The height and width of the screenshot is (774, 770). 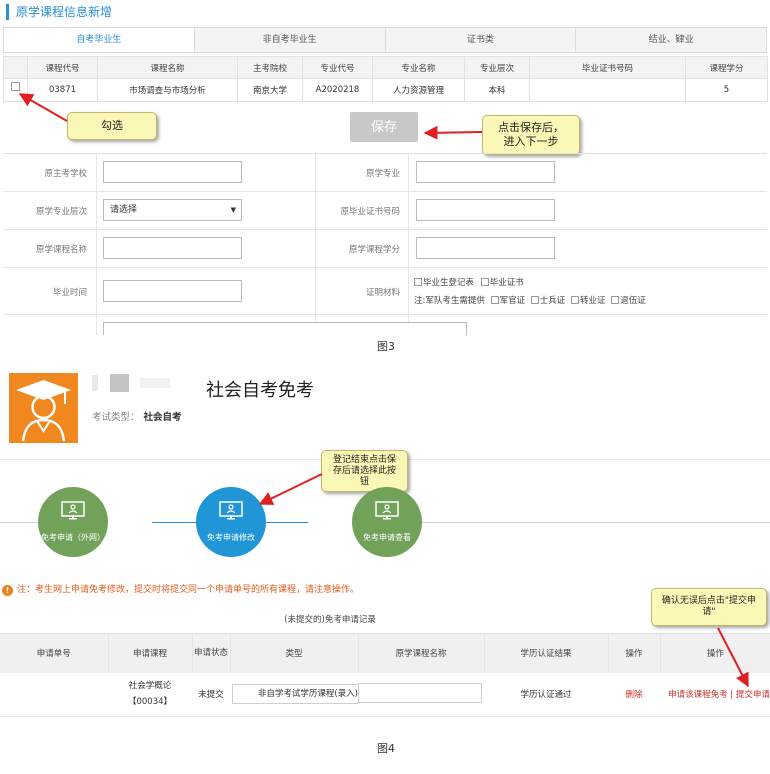 I want to click on arrow-to-save, so click(x=453, y=132).